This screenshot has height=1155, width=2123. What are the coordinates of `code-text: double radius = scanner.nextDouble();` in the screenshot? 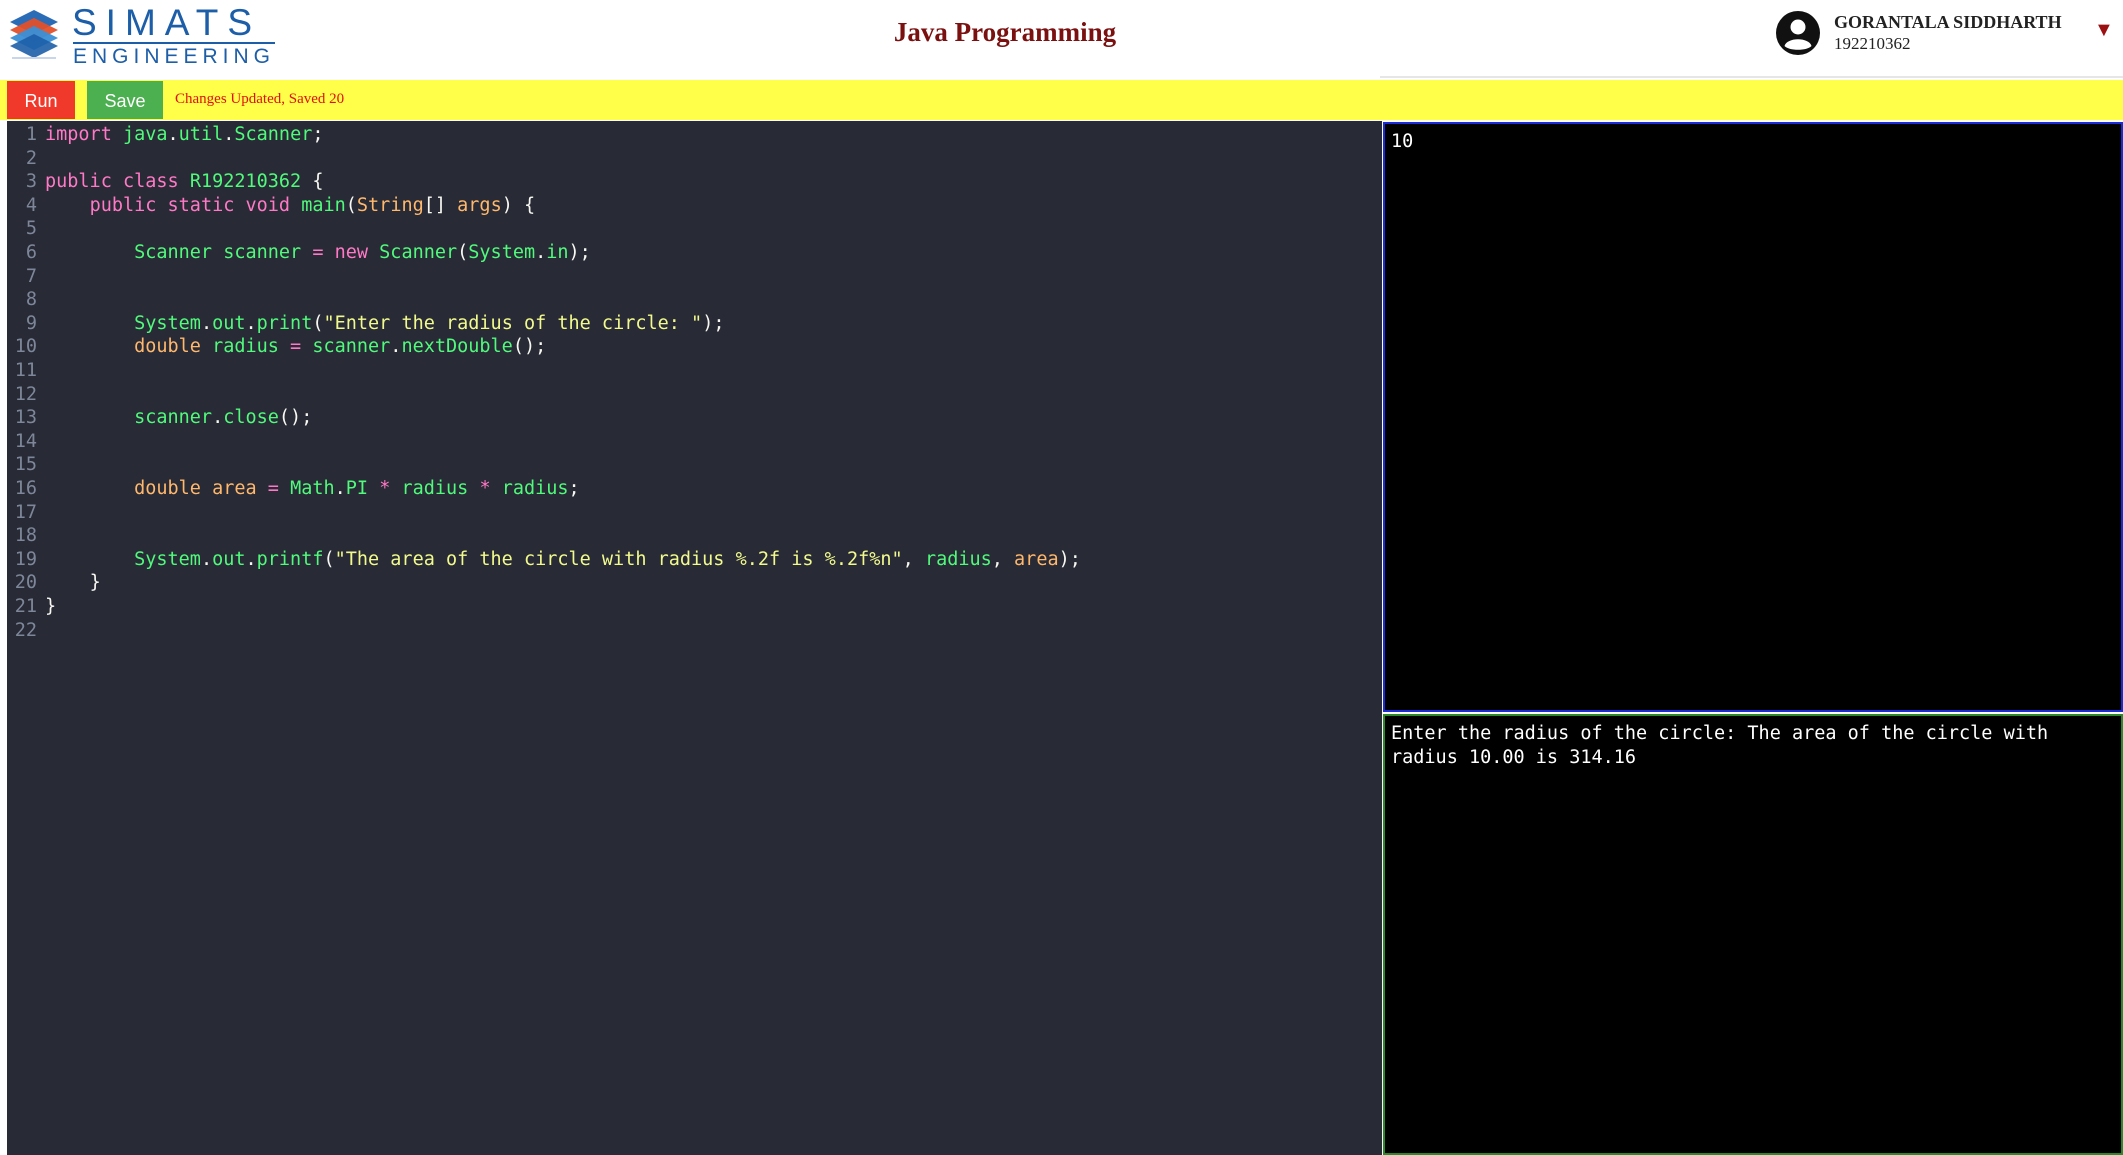 It's located at (295, 346).